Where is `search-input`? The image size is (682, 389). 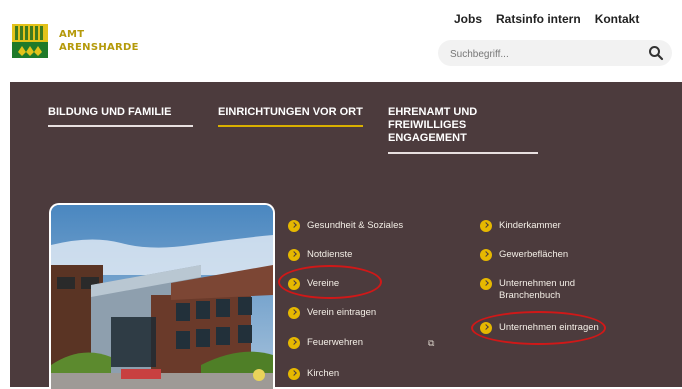 search-input is located at coordinates (545, 54).